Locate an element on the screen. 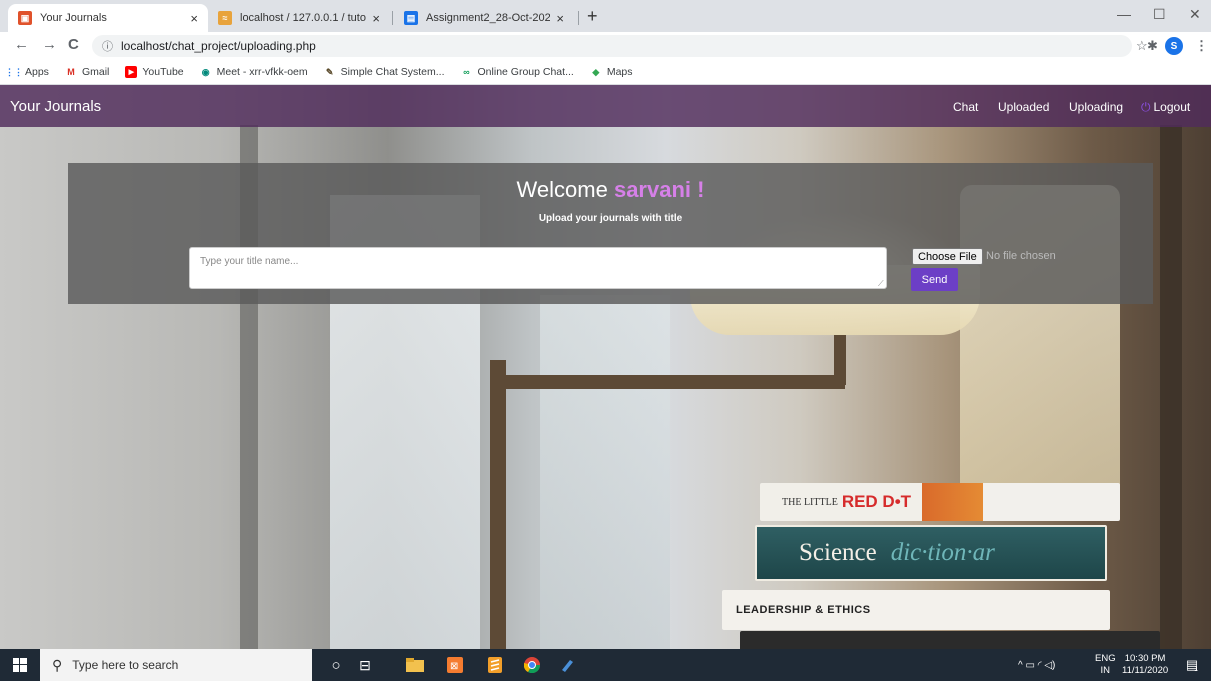 This screenshot has height=681, width=1211. chrome-taskbar-icon is located at coordinates (532, 665).